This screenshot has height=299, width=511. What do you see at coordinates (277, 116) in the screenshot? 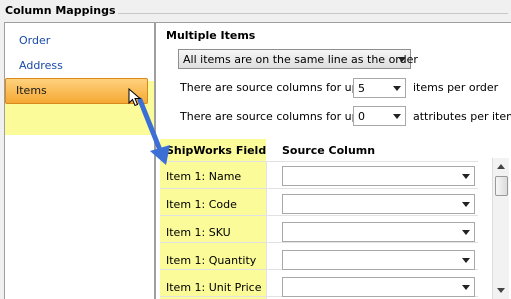
I see `attrs-count-prefix: There are source columns for up to` at bounding box center [277, 116].